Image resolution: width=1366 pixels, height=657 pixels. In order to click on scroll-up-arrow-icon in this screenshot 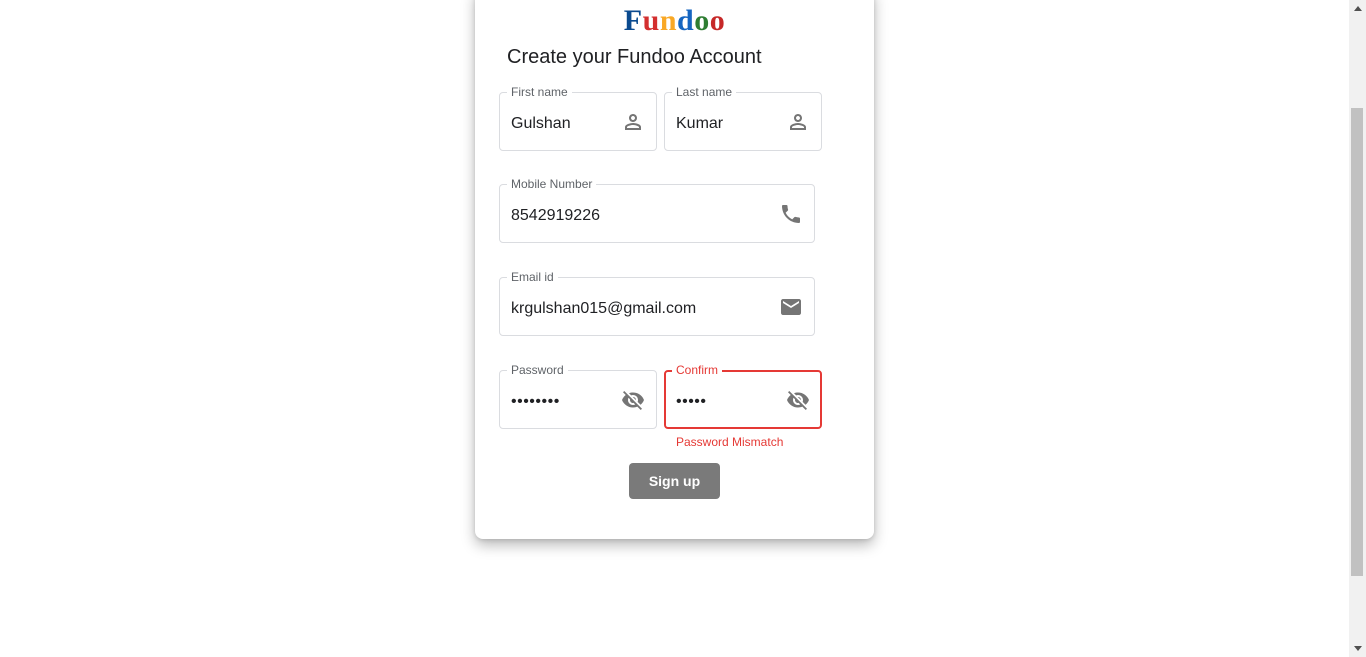, I will do `click(1357, 8)`.